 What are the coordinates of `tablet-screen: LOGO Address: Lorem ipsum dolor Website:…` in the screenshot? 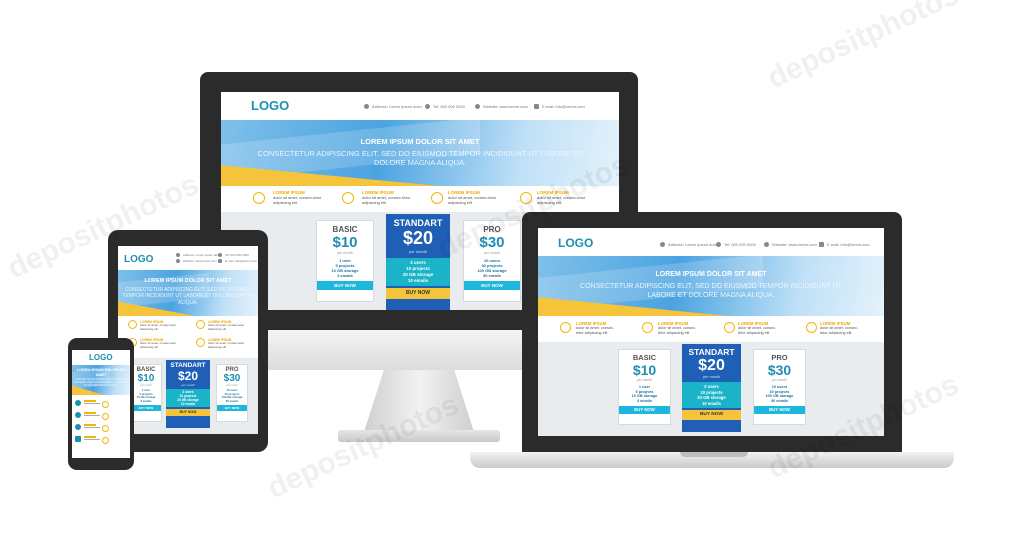 It's located at (188, 340).